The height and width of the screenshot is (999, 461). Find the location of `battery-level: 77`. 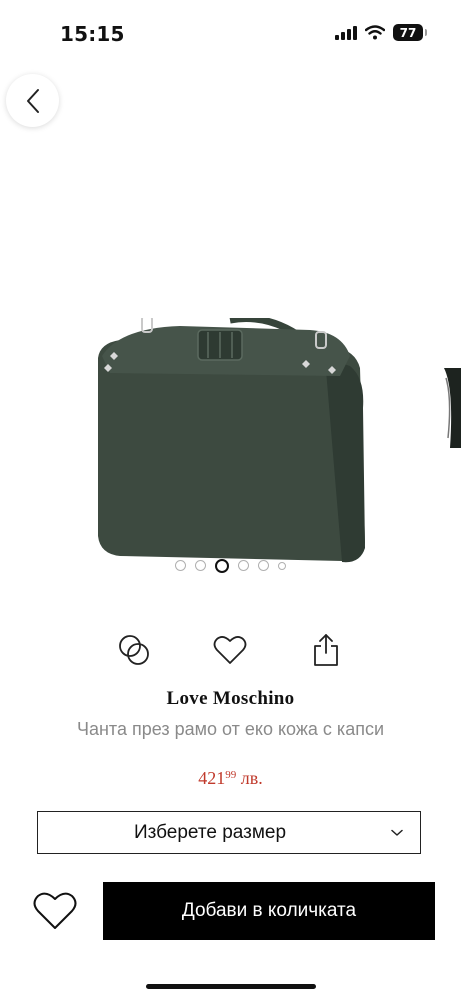

battery-level: 77 is located at coordinates (408, 32).